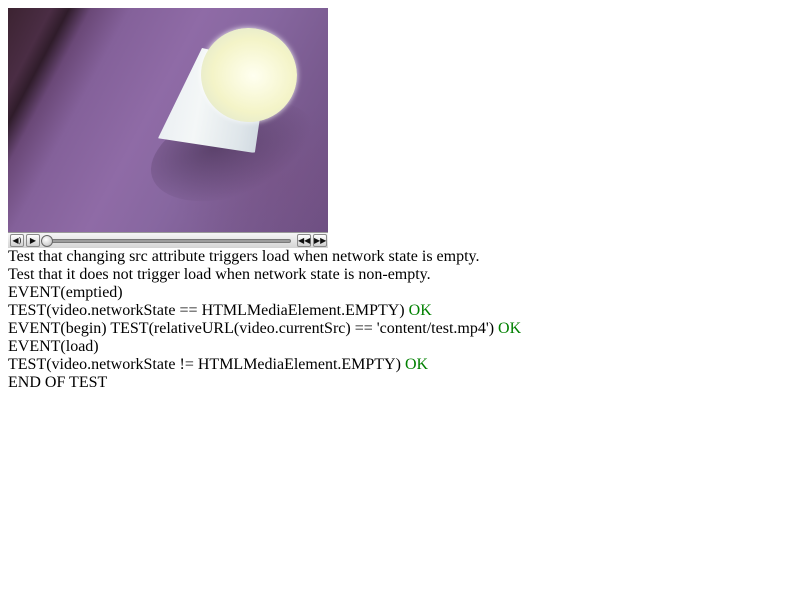  I want to click on log-text: END OF TEST, so click(58, 382).